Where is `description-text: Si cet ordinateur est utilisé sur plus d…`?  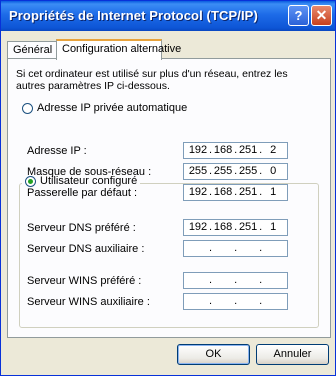
description-text: Si cet ordinateur est utilisé sur plus d… is located at coordinates (152, 80).